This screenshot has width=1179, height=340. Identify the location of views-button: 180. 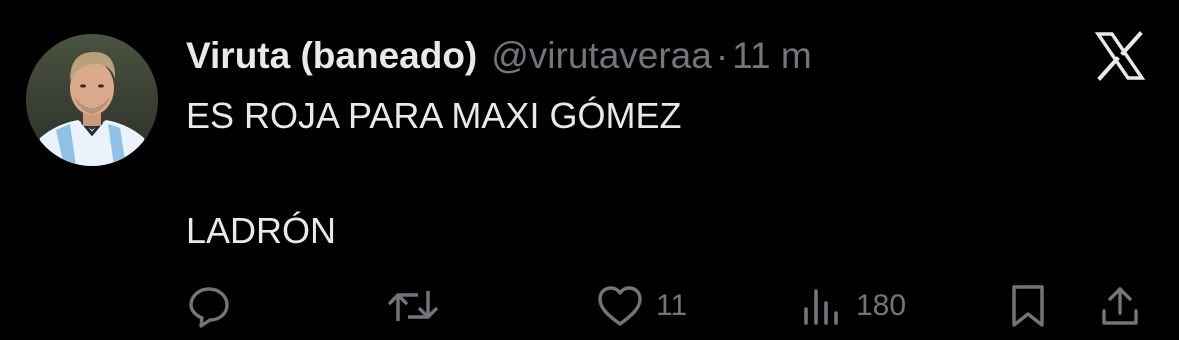
(853, 306).